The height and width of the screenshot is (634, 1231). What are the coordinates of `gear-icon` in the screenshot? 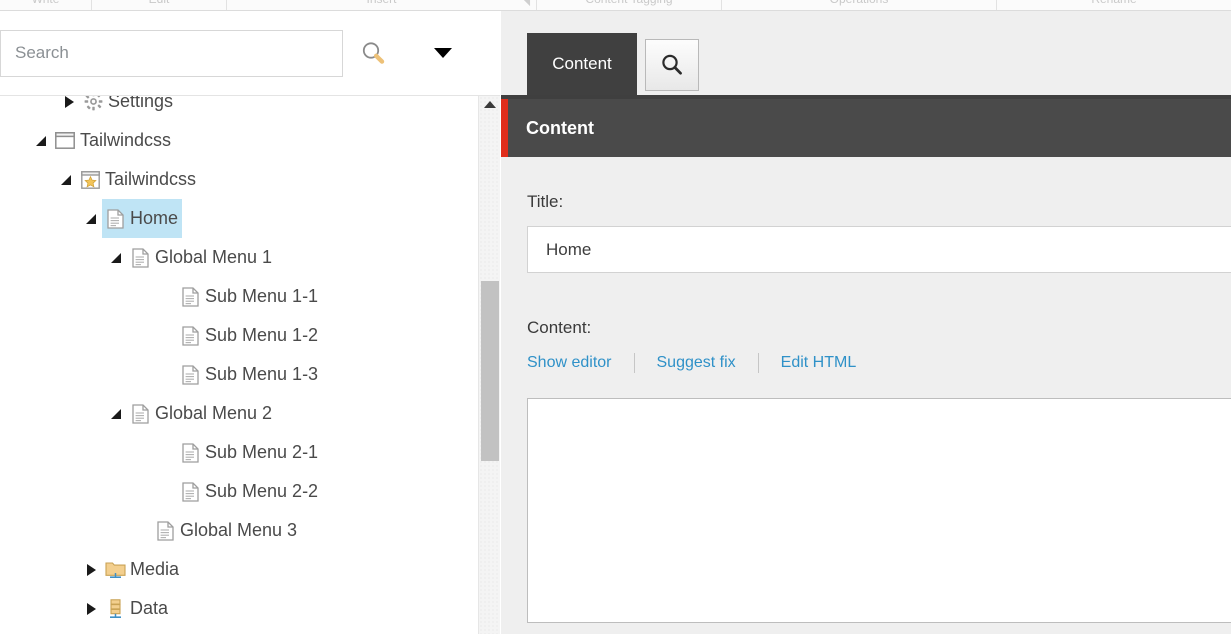 It's located at (93, 108).